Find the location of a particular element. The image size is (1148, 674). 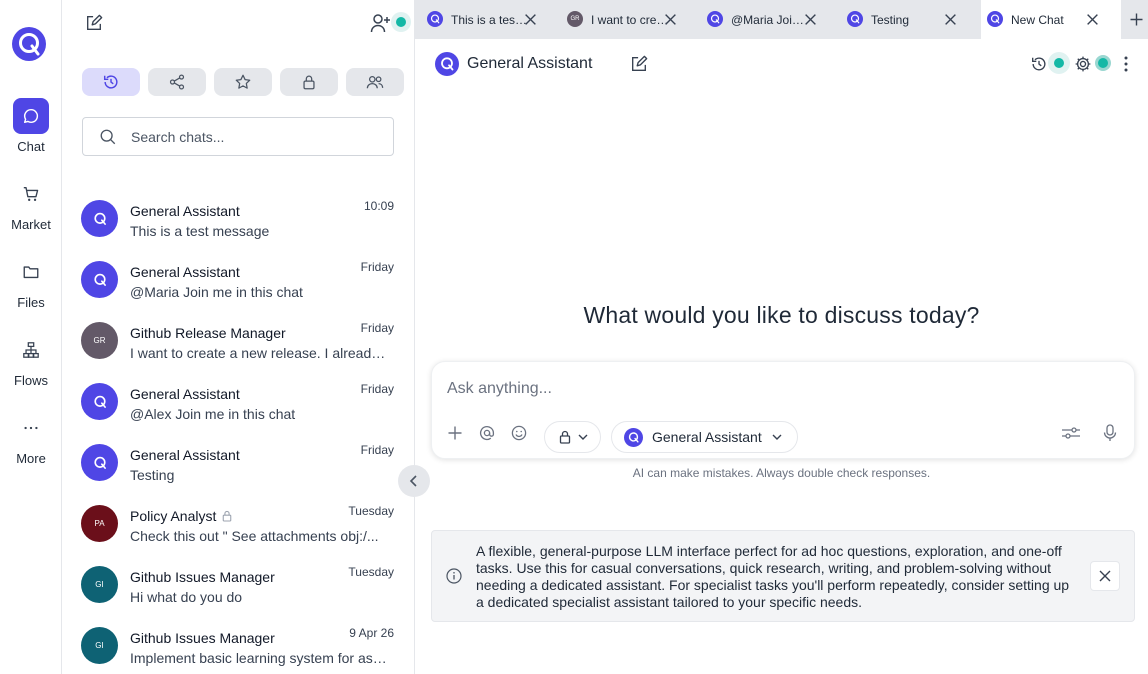

nav-item-market: Market is located at coordinates (31, 204).